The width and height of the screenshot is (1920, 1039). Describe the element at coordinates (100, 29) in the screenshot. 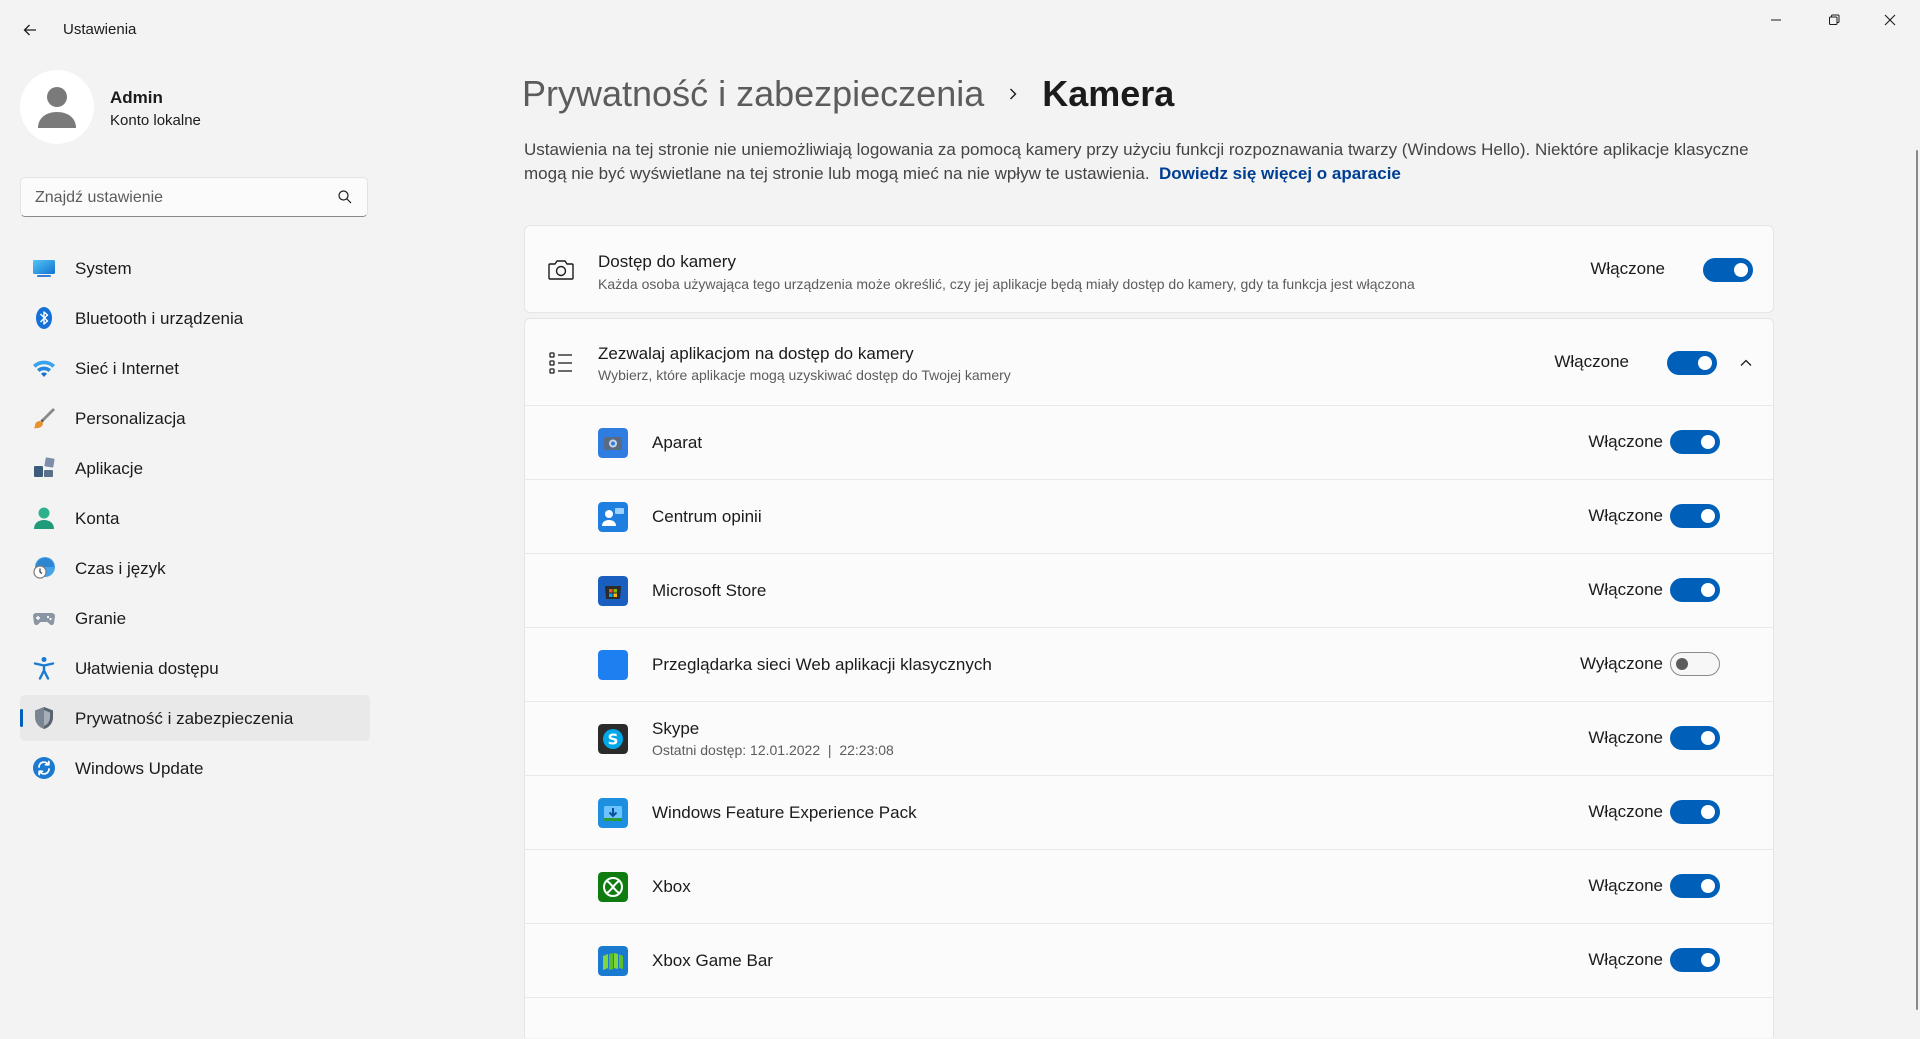

I see `app-title: Ustawienia` at that location.